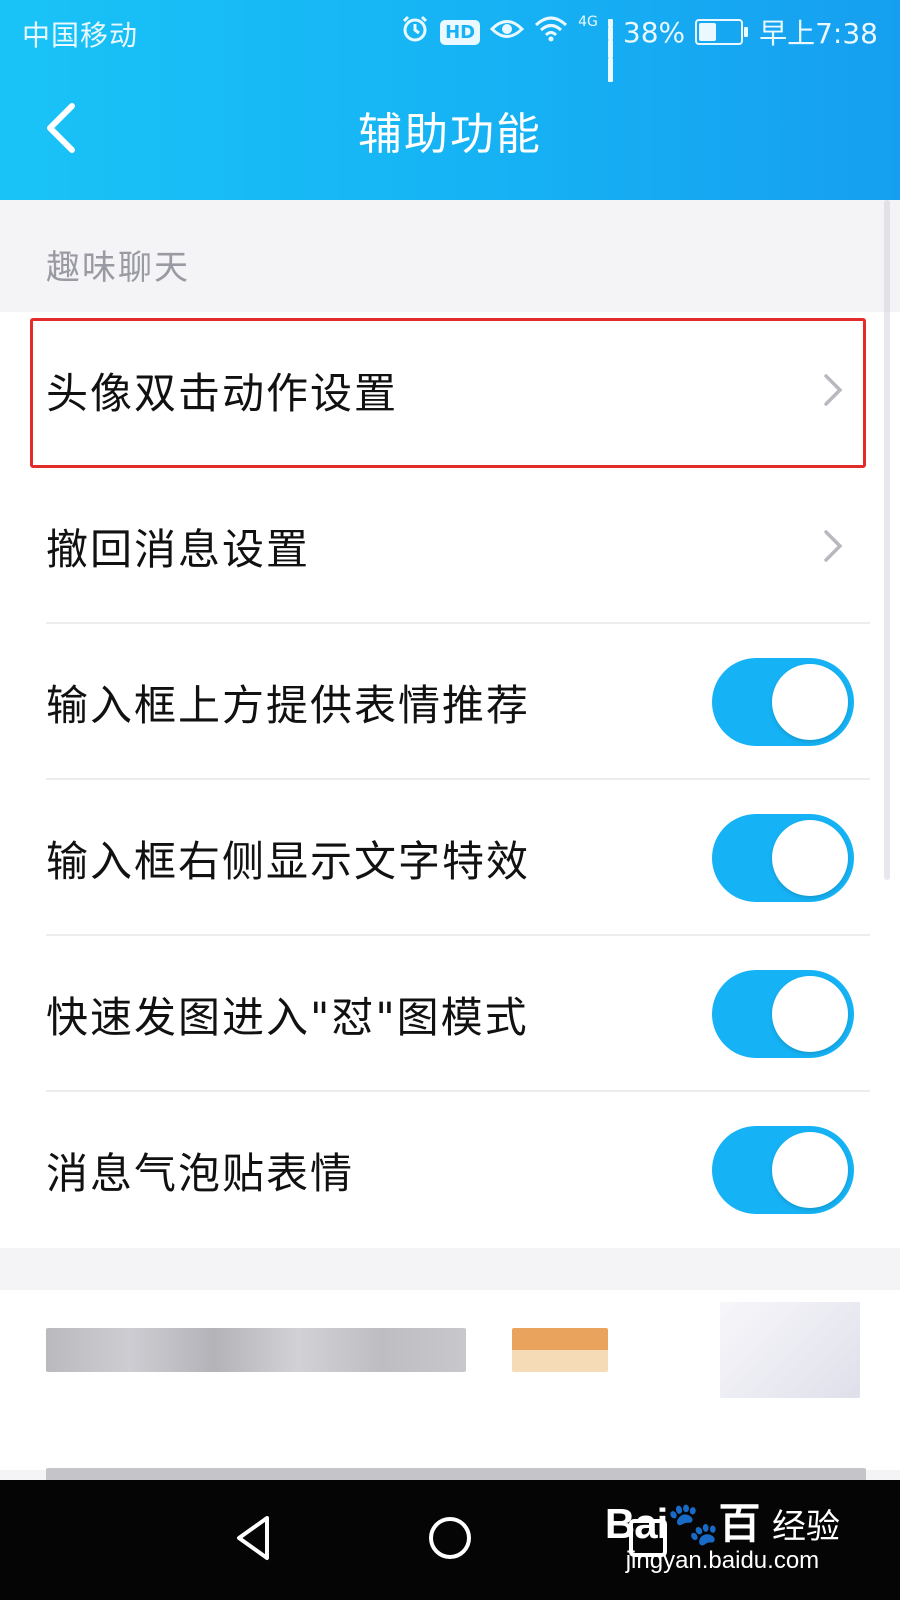 The width and height of the screenshot is (900, 1600). What do you see at coordinates (450, 100) in the screenshot?
I see `app-header: 中国移动 HD 4G 38% 早上7:38 辅助功能` at bounding box center [450, 100].